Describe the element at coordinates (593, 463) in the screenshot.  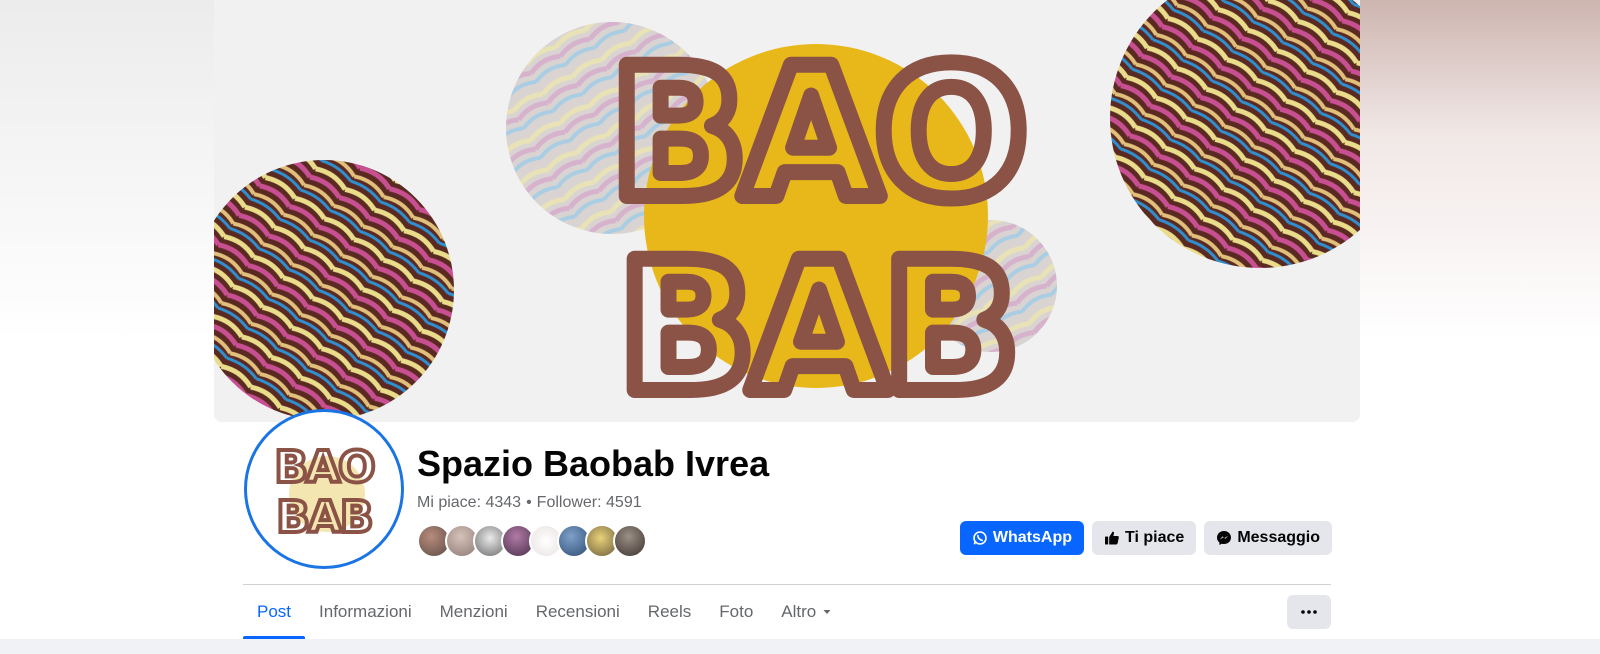
I see `page-title: Spazio Baobab Ivrea` at that location.